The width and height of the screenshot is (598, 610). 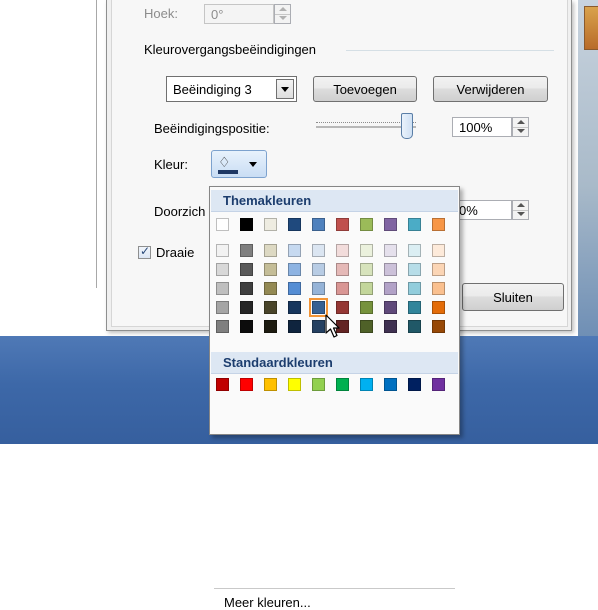 I want to click on angle-spinner, so click(x=282, y=14).